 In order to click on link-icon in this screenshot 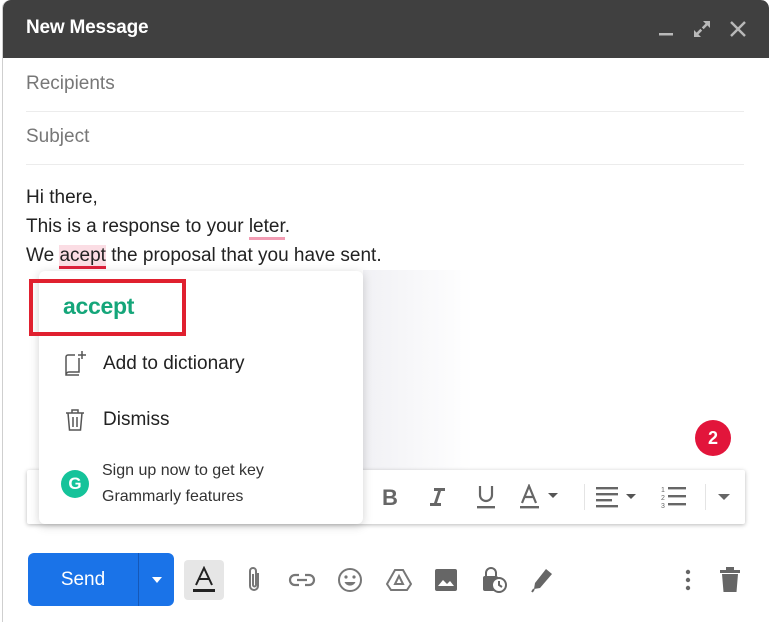, I will do `click(302, 580)`.